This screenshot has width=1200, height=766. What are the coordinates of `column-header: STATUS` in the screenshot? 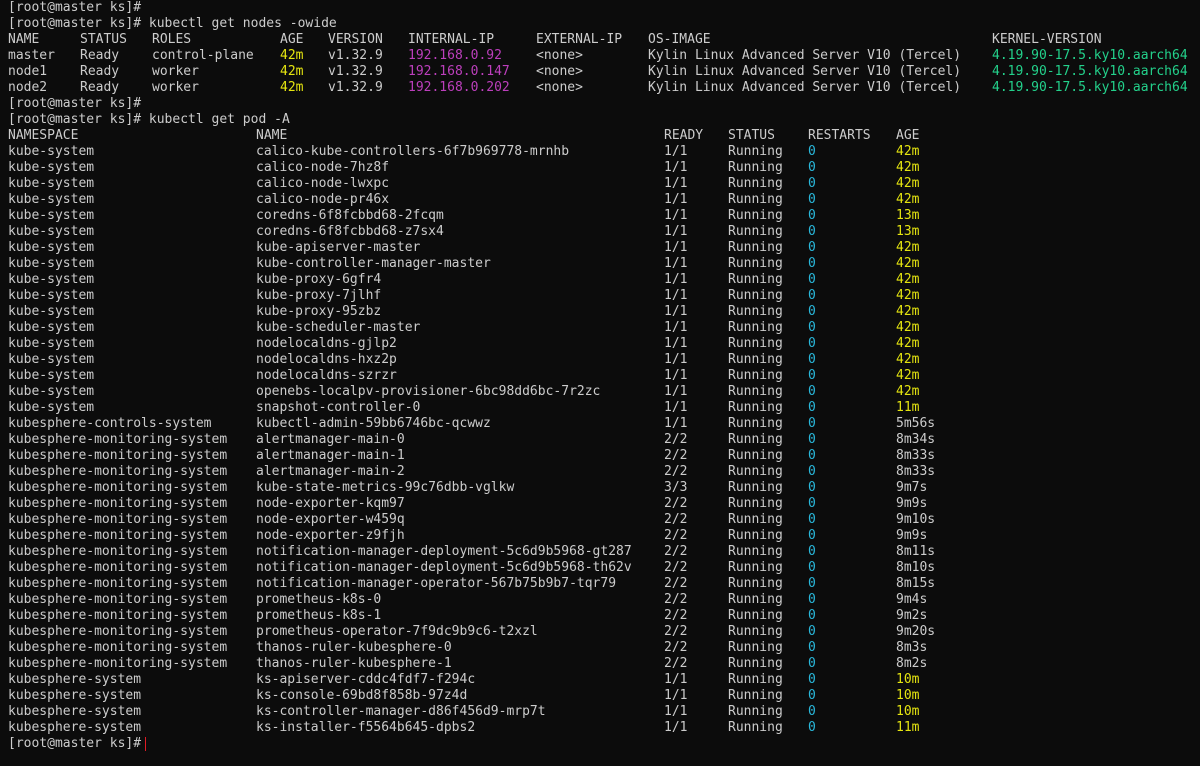 It's located at (103, 39).